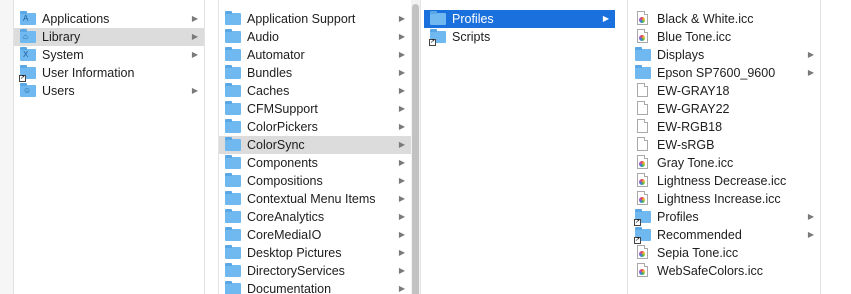  I want to click on list-item-ew-srgb: EW-sRGB, so click(724, 145).